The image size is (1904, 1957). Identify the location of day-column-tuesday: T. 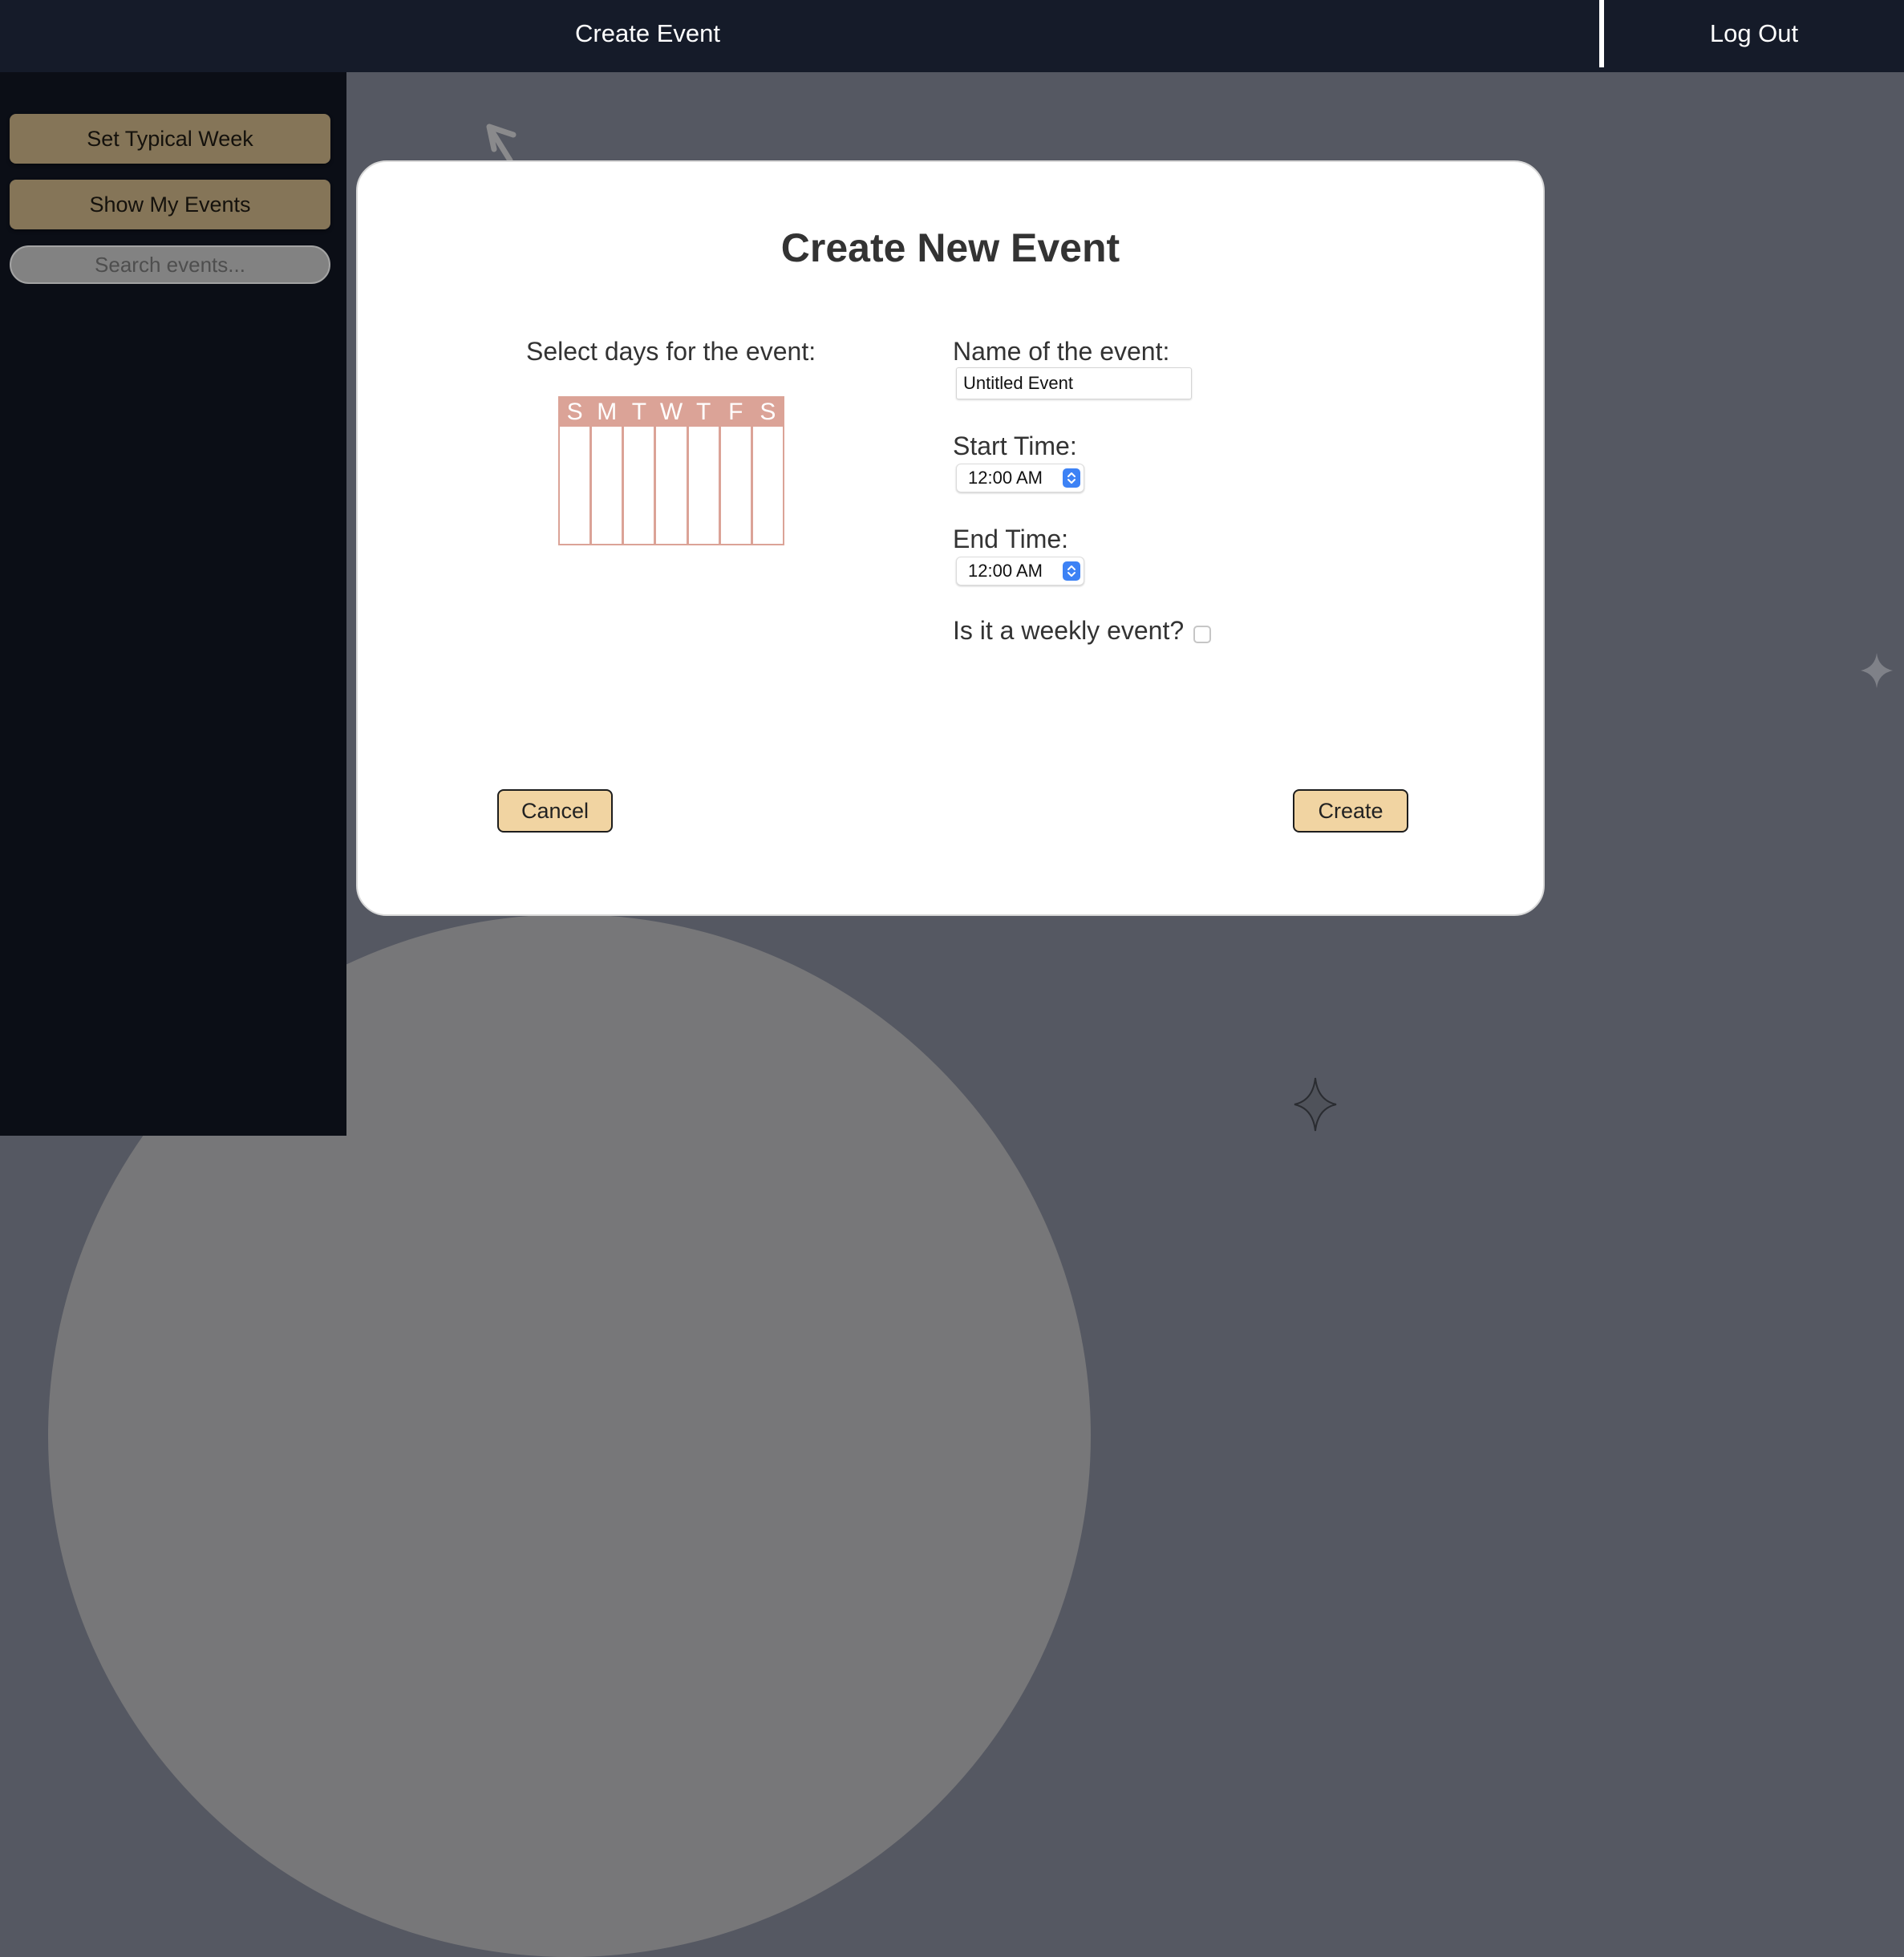
(640, 471).